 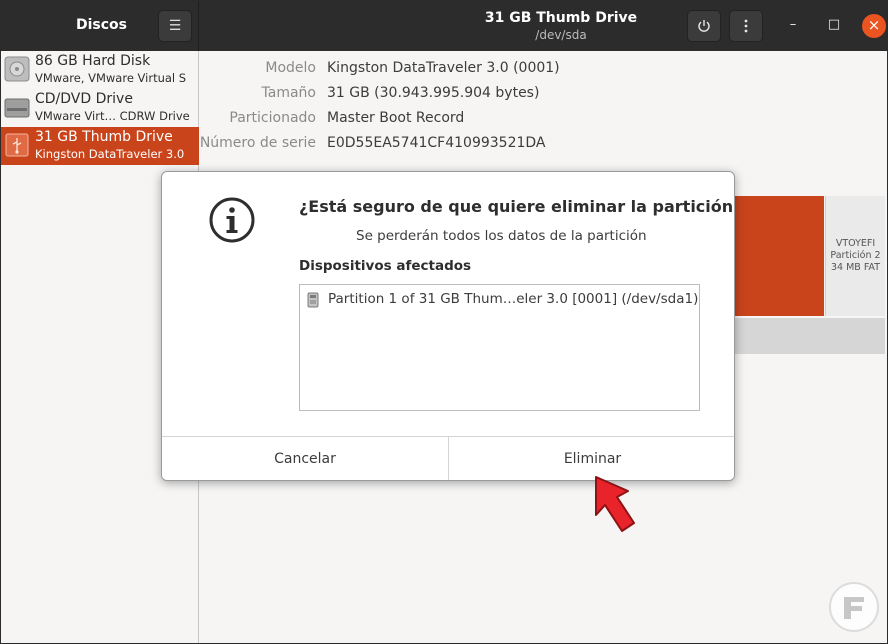 What do you see at coordinates (100, 108) in the screenshot?
I see `drive-item-cd-dvd: CD/DVD Drive VMware Virt… CDRW Drive` at bounding box center [100, 108].